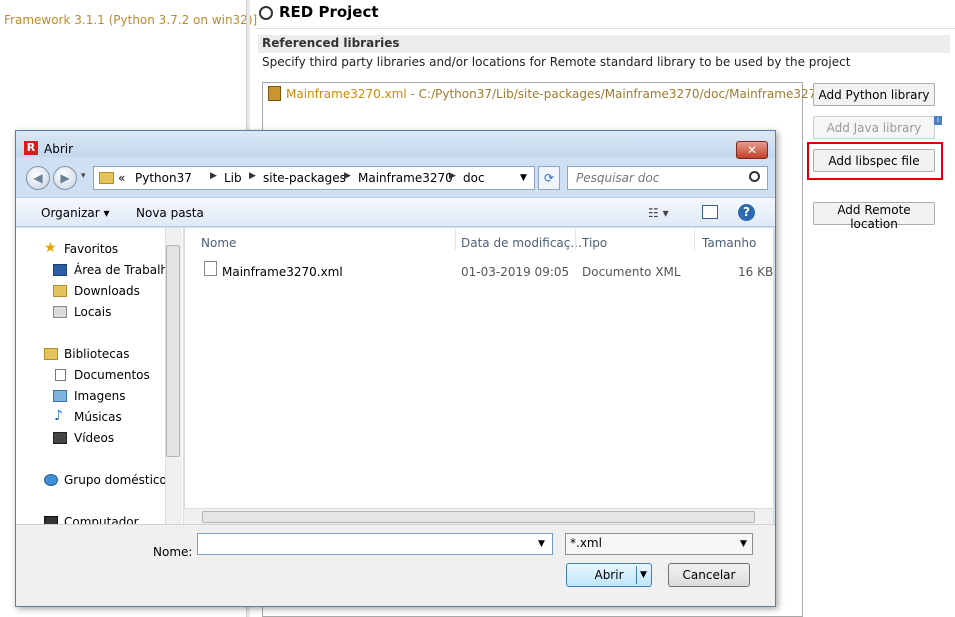 The height and width of the screenshot is (617, 955). What do you see at coordinates (474, 178) in the screenshot?
I see `breadcrumb-doc: doc` at bounding box center [474, 178].